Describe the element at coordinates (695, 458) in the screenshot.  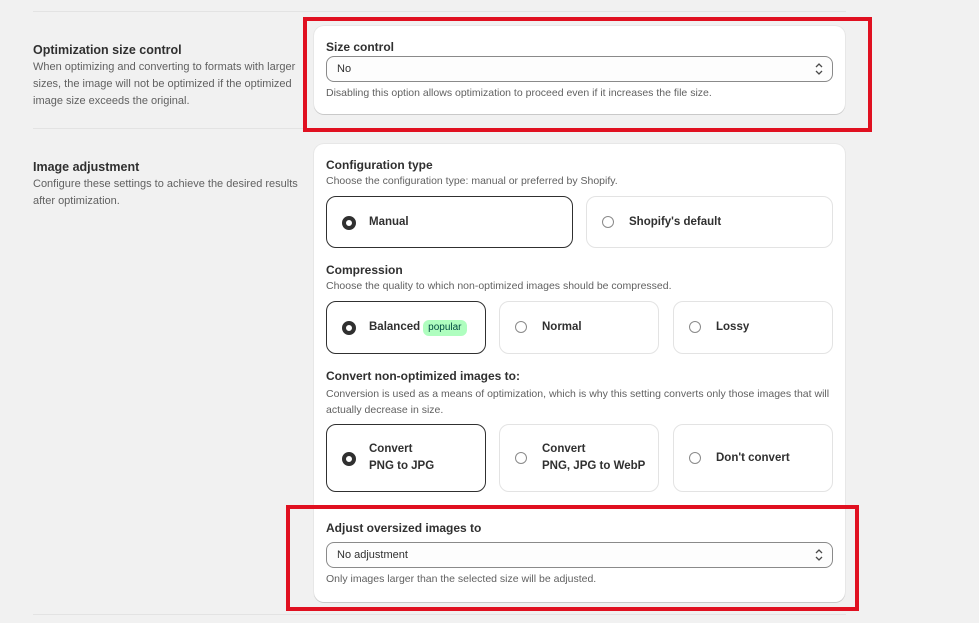
I see `radio-dont-convert` at that location.